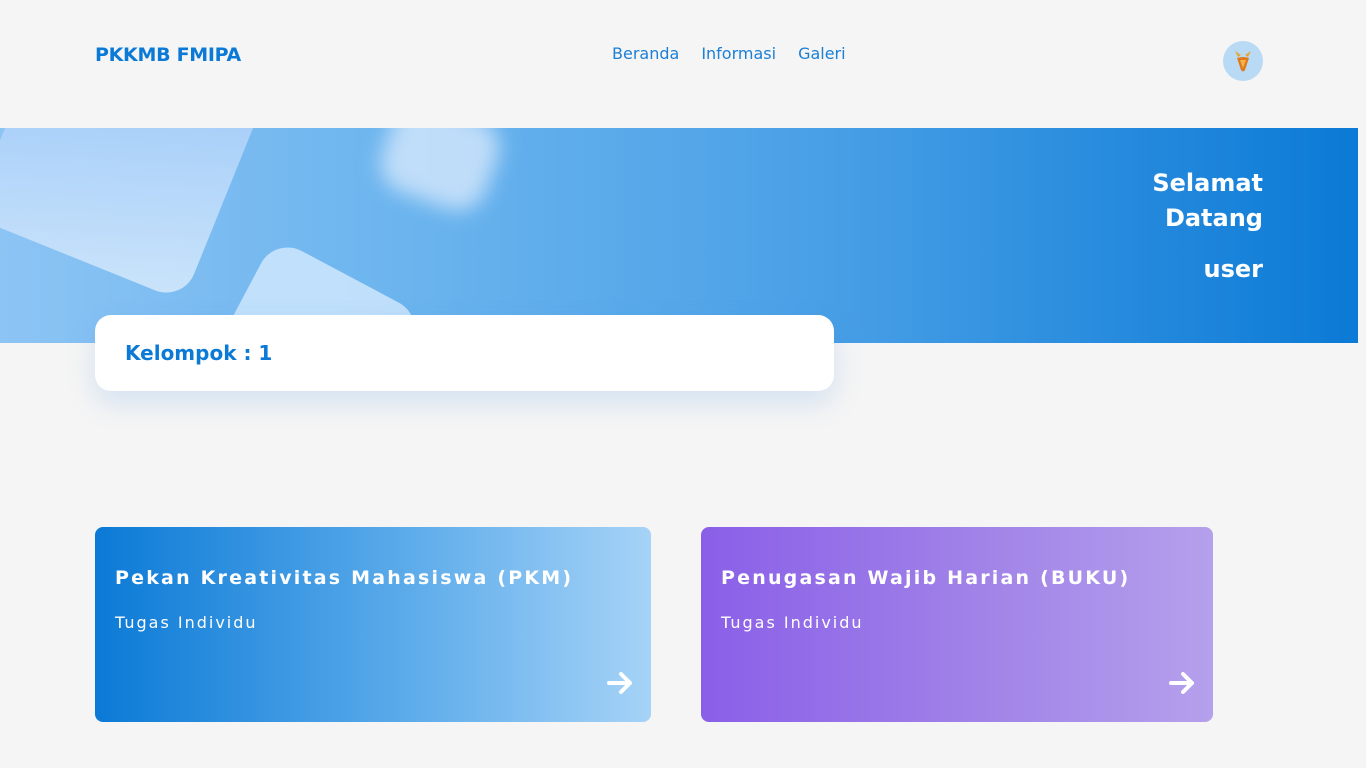 The height and width of the screenshot is (768, 1366). Describe the element at coordinates (822, 53) in the screenshot. I see `nav-link-galeri: Galeri` at that location.